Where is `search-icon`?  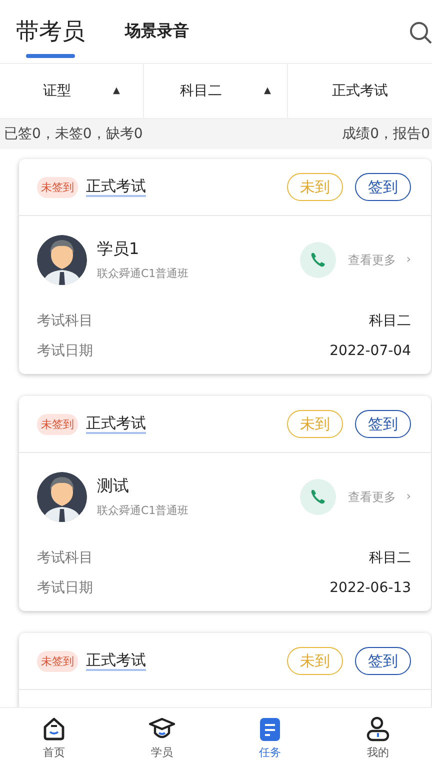
search-icon is located at coordinates (420, 32).